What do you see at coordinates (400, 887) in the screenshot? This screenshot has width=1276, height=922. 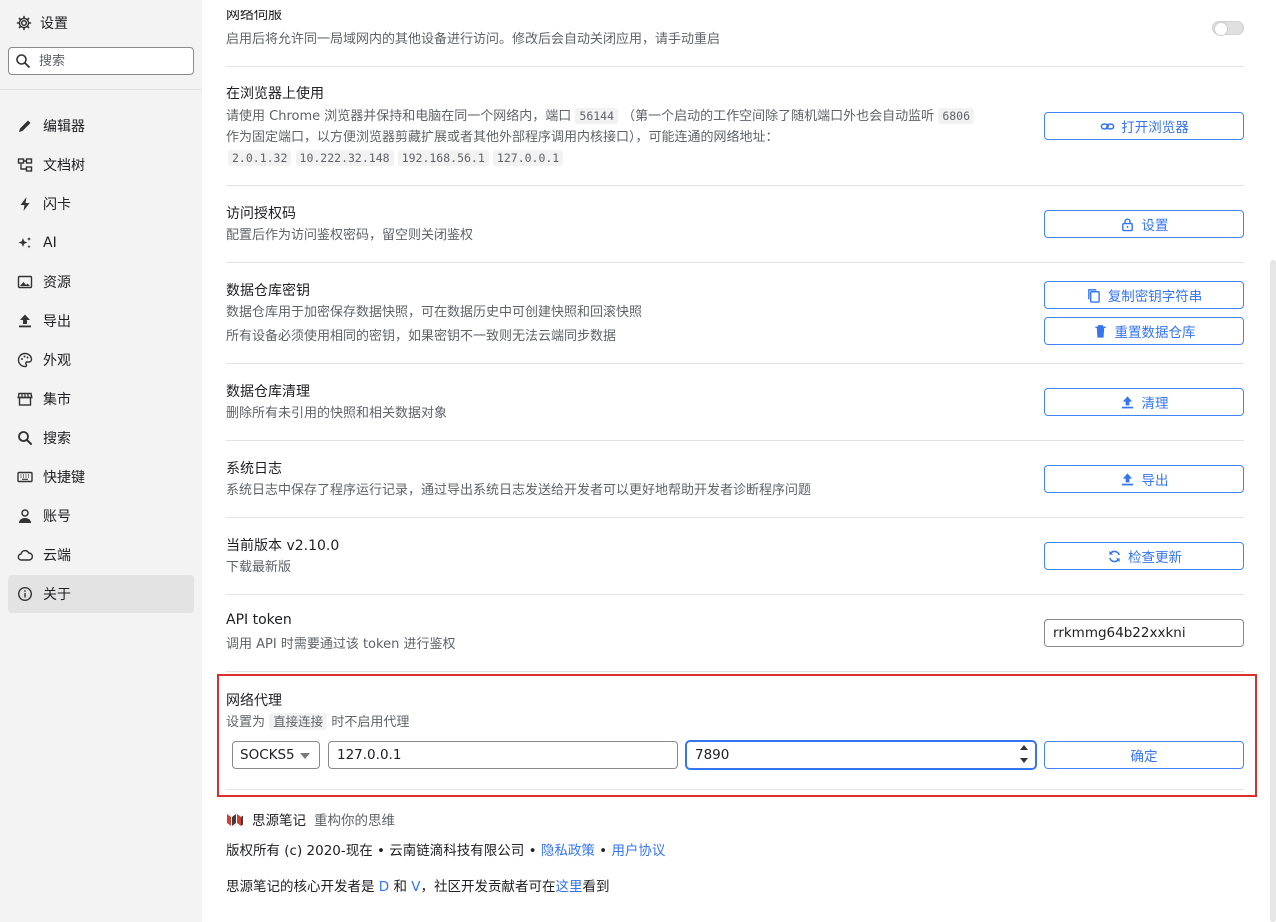 I see `developers-text: 和` at bounding box center [400, 887].